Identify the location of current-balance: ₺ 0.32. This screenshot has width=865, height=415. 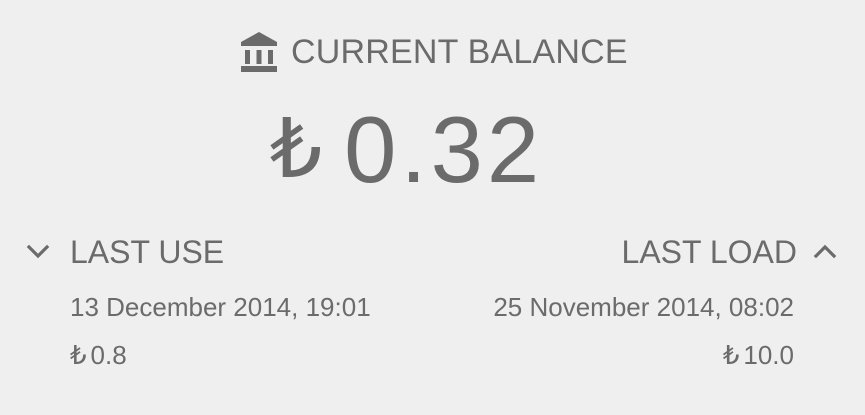
(406, 150).